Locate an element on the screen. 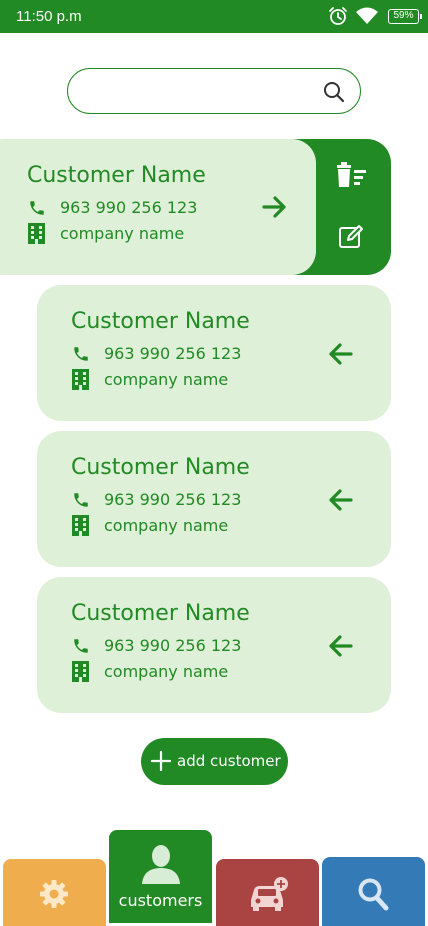 This screenshot has height=926, width=428. tab-settings is located at coordinates (54, 892).